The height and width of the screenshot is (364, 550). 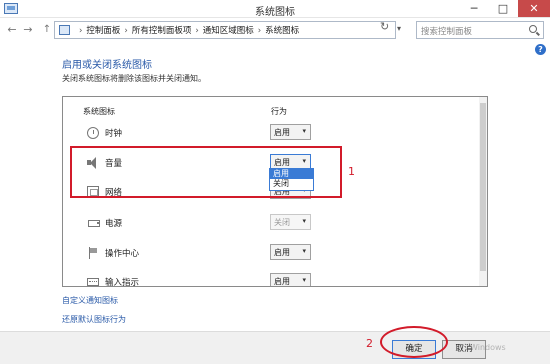 I want to click on power-behavior-select: 关闭 ▾, so click(x=290, y=222).